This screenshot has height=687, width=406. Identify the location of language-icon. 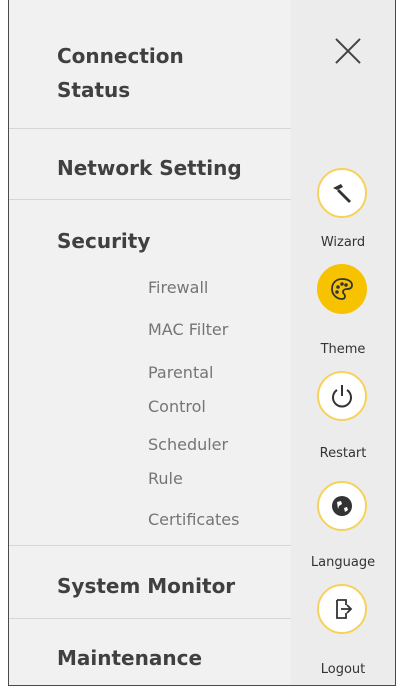
(342, 506).